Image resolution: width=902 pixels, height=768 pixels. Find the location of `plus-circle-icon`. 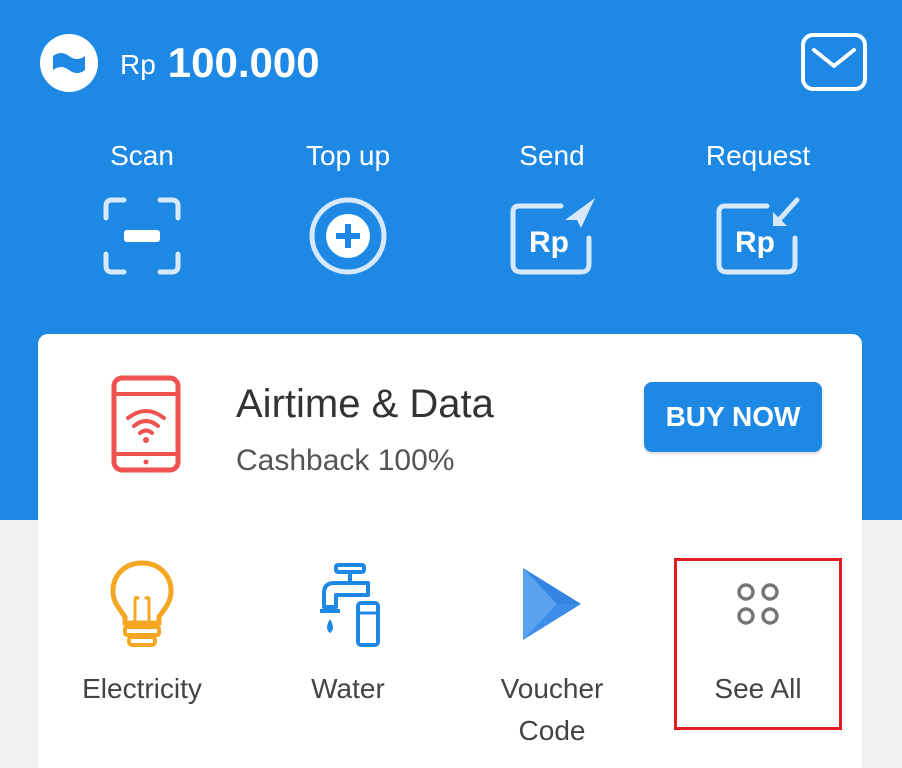

plus-circle-icon is located at coordinates (348, 236).